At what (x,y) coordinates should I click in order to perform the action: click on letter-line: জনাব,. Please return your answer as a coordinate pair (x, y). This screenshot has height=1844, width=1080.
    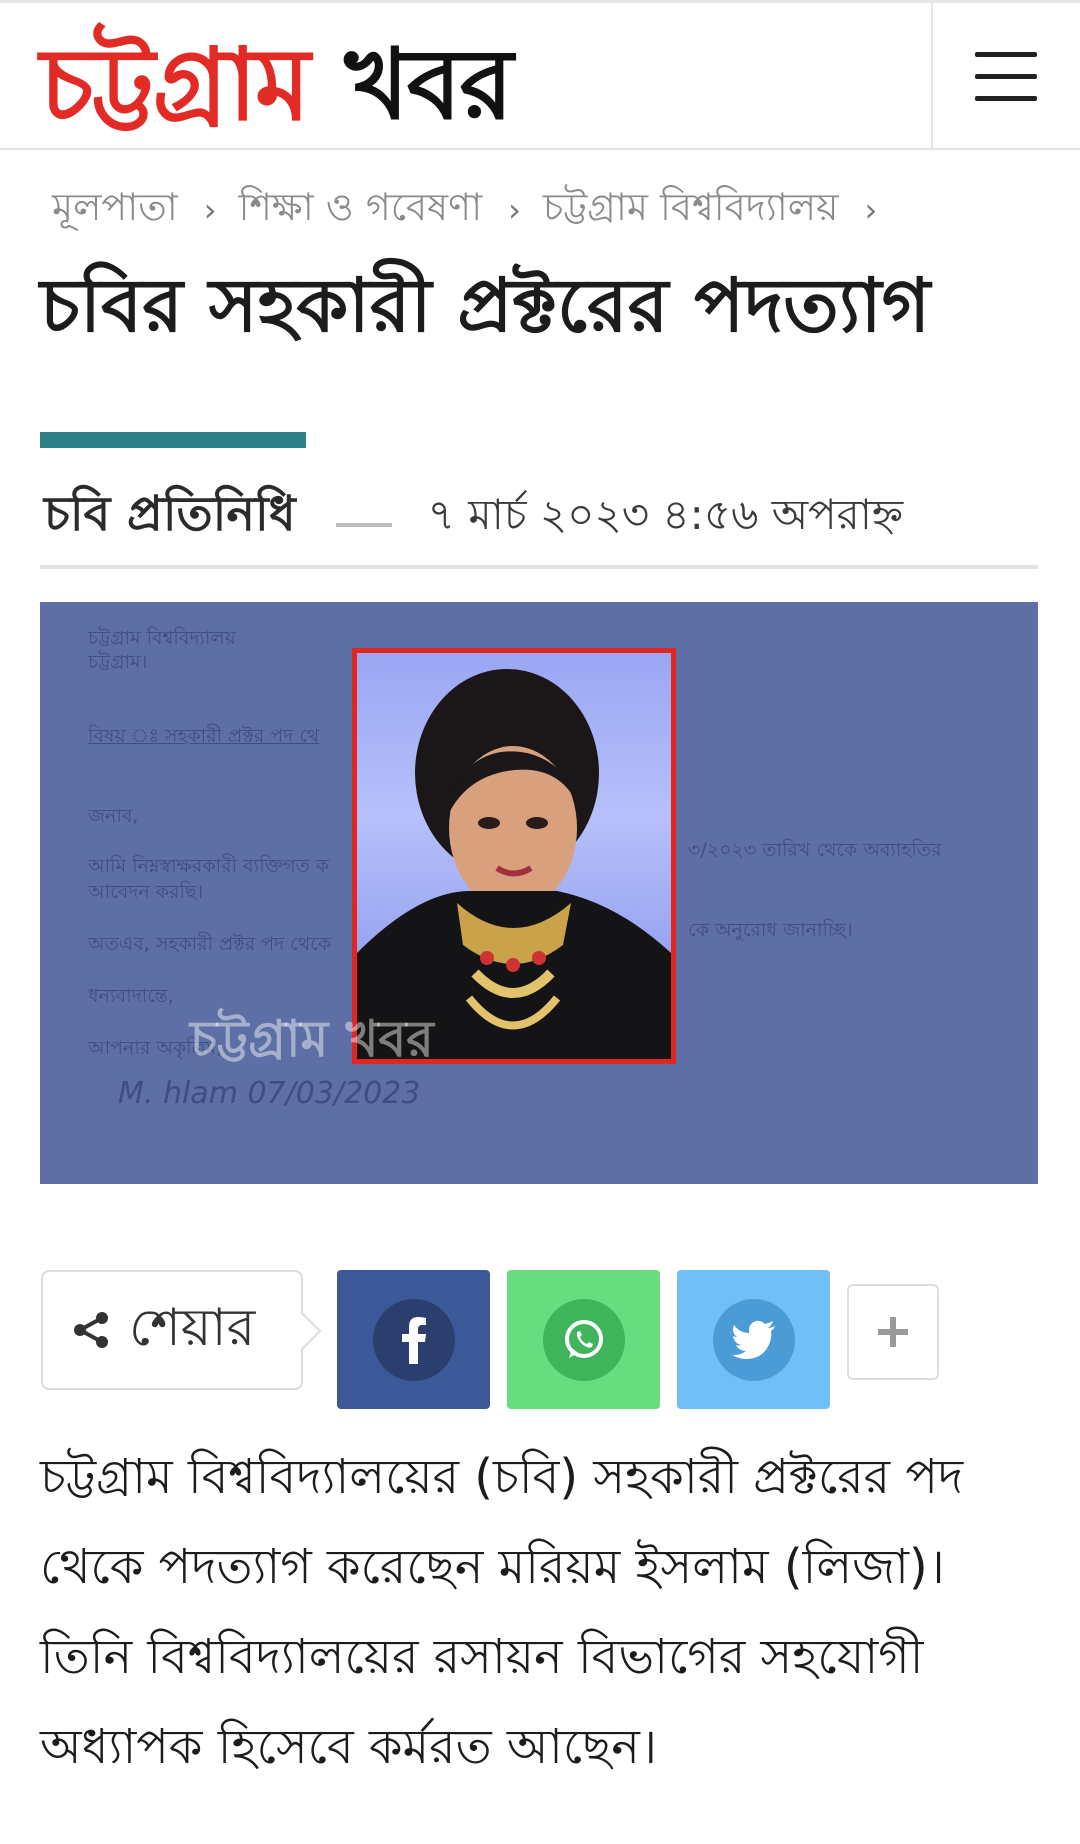
    Looking at the image, I should click on (113, 816).